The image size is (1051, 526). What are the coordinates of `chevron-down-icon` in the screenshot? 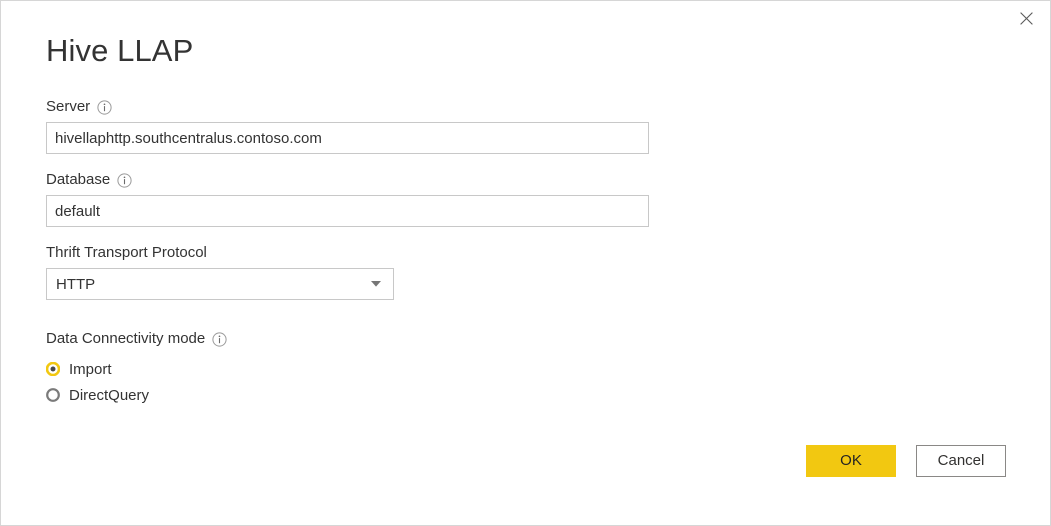 It's located at (376, 284).